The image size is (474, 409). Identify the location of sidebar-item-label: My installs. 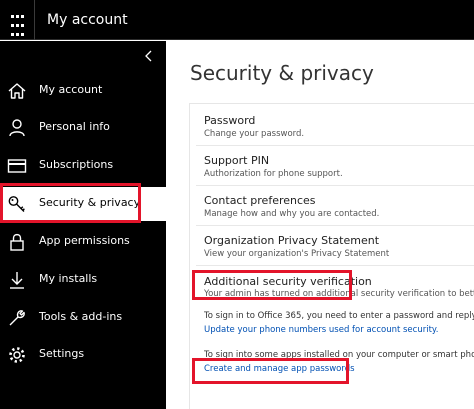
(68, 278).